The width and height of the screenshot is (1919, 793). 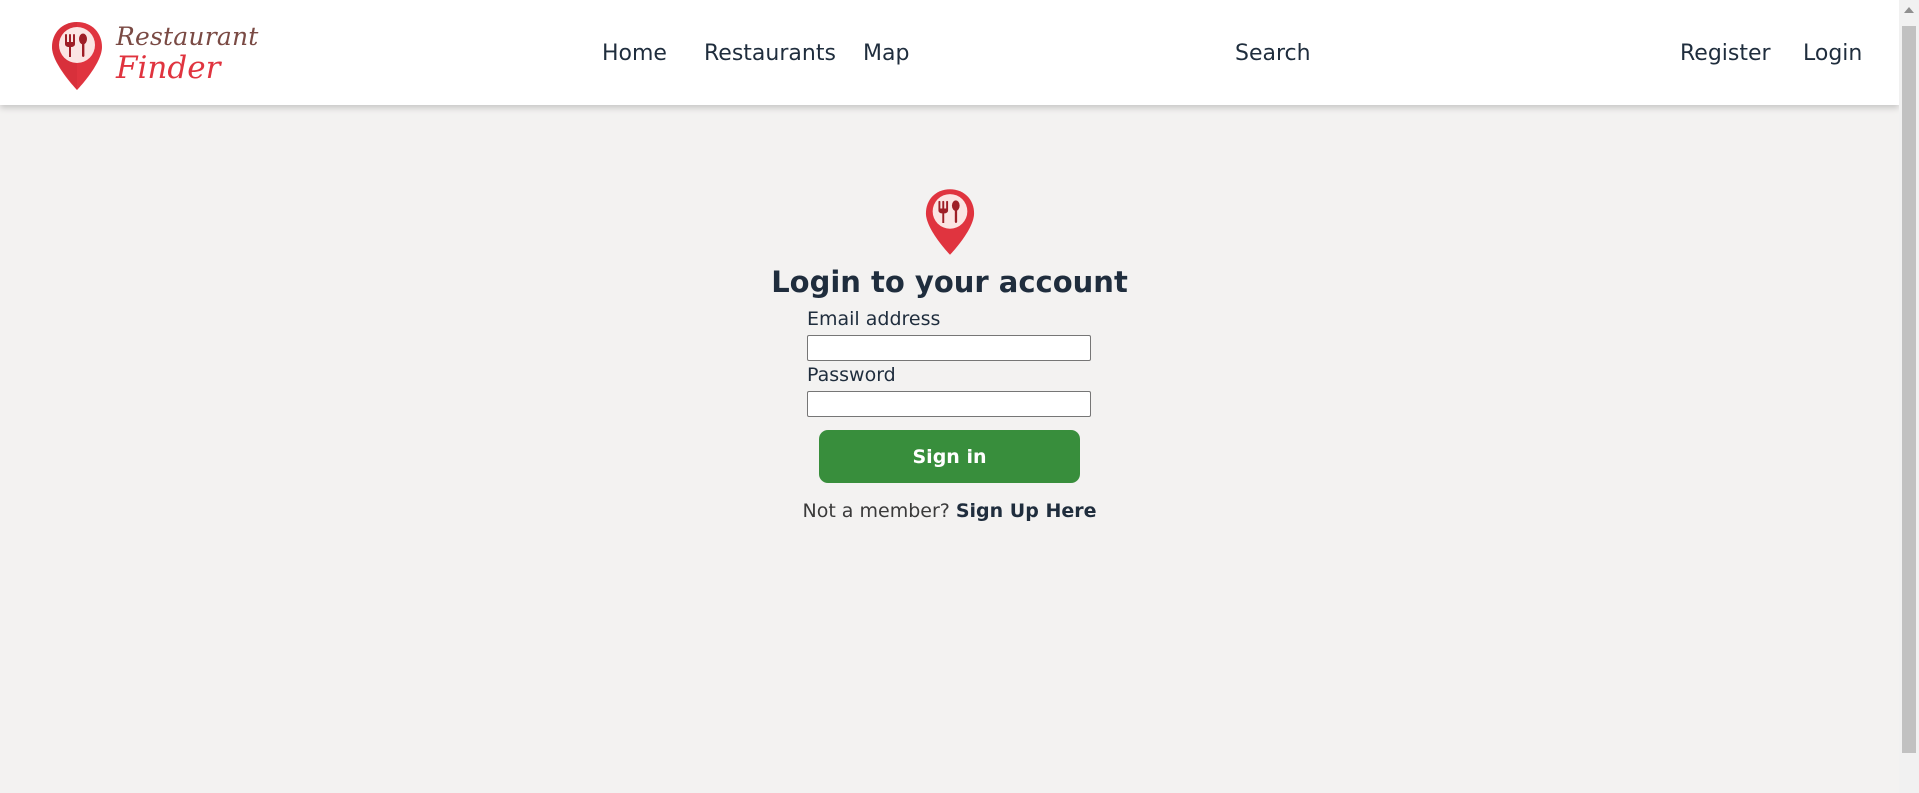 What do you see at coordinates (851, 375) in the screenshot?
I see `password-label: Password` at bounding box center [851, 375].